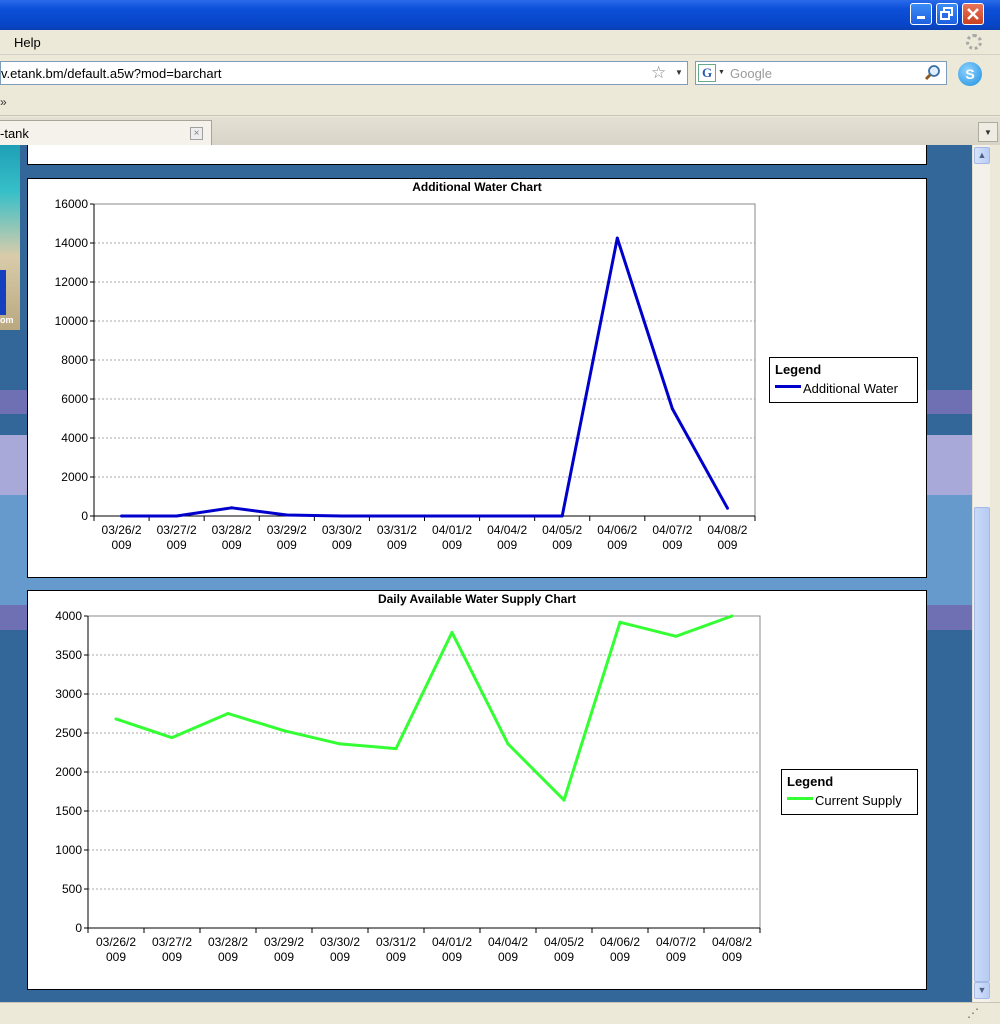 This screenshot has height=1024, width=1000. Describe the element at coordinates (477, 599) in the screenshot. I see `chart-title: Daily Available Water Supply Chart` at that location.